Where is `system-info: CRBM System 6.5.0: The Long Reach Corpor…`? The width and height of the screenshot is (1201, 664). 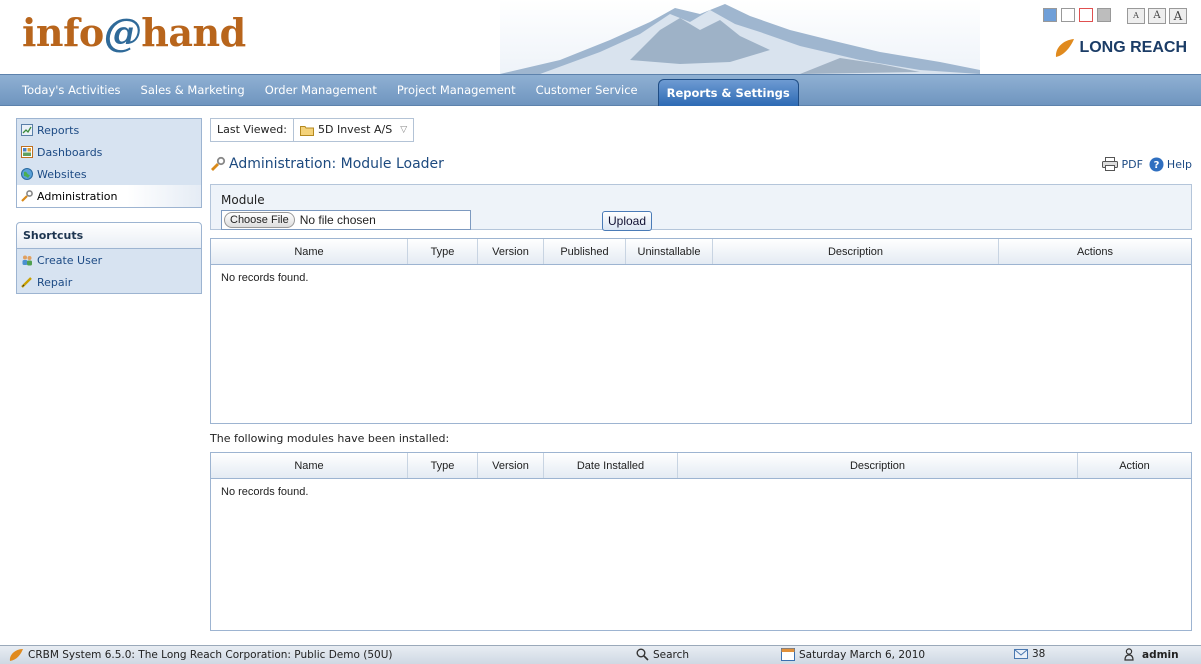 system-info: CRBM System 6.5.0: The Long Reach Corpor… is located at coordinates (200, 655).